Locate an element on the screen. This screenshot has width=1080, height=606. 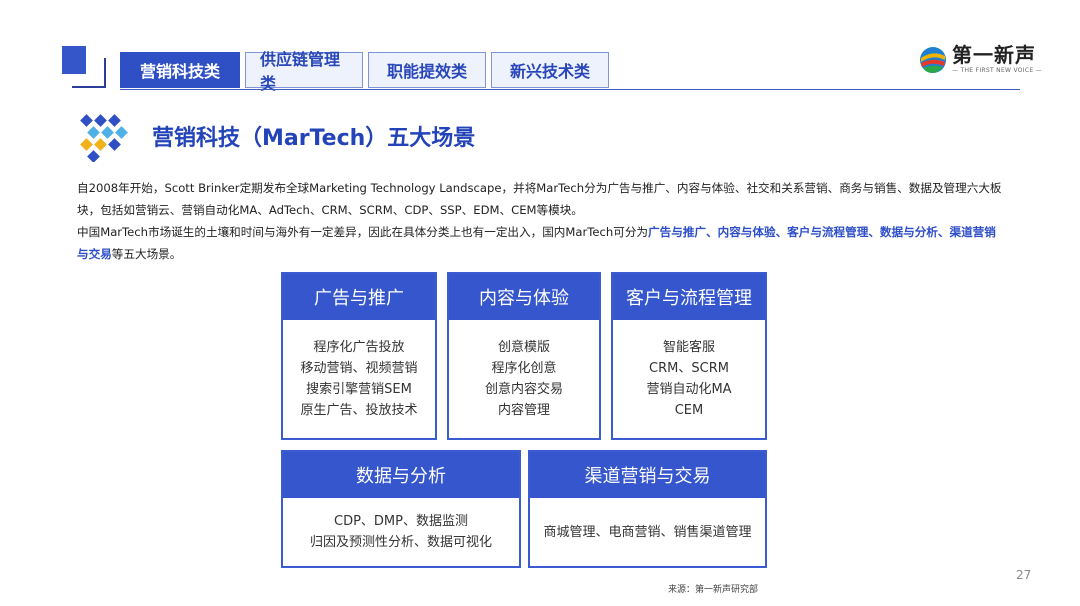
scene-card-data: 数据与分析 CDP、DMP、数据监测 归因及预测性分析、数据可视化 is located at coordinates (401, 509).